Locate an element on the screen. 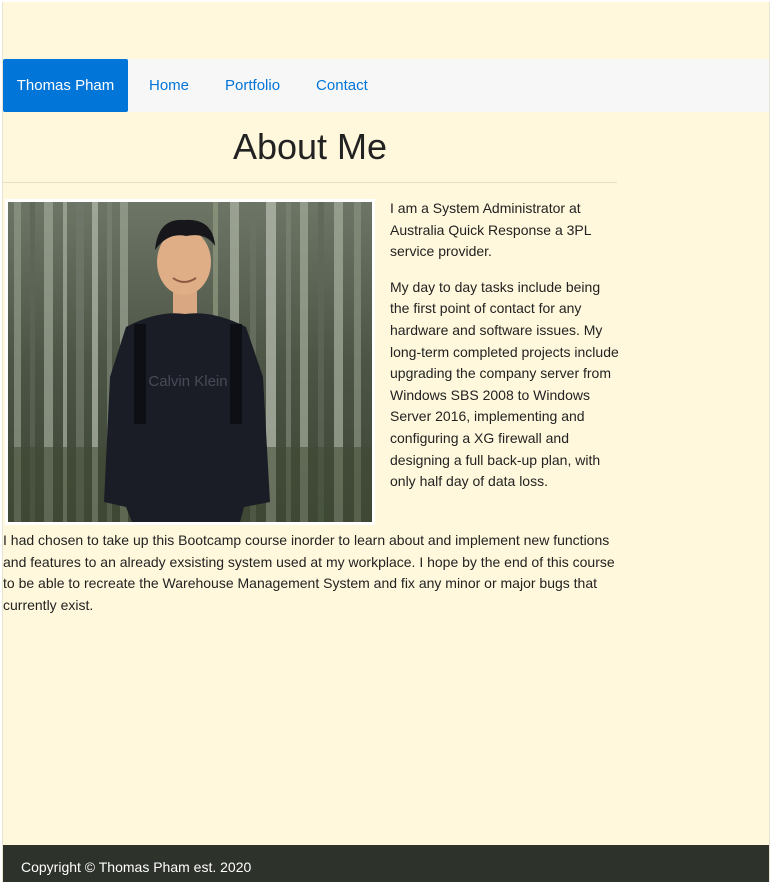 The width and height of the screenshot is (772, 886). footer: Copyright © Thomas Pham est. 2020 is located at coordinates (386, 863).